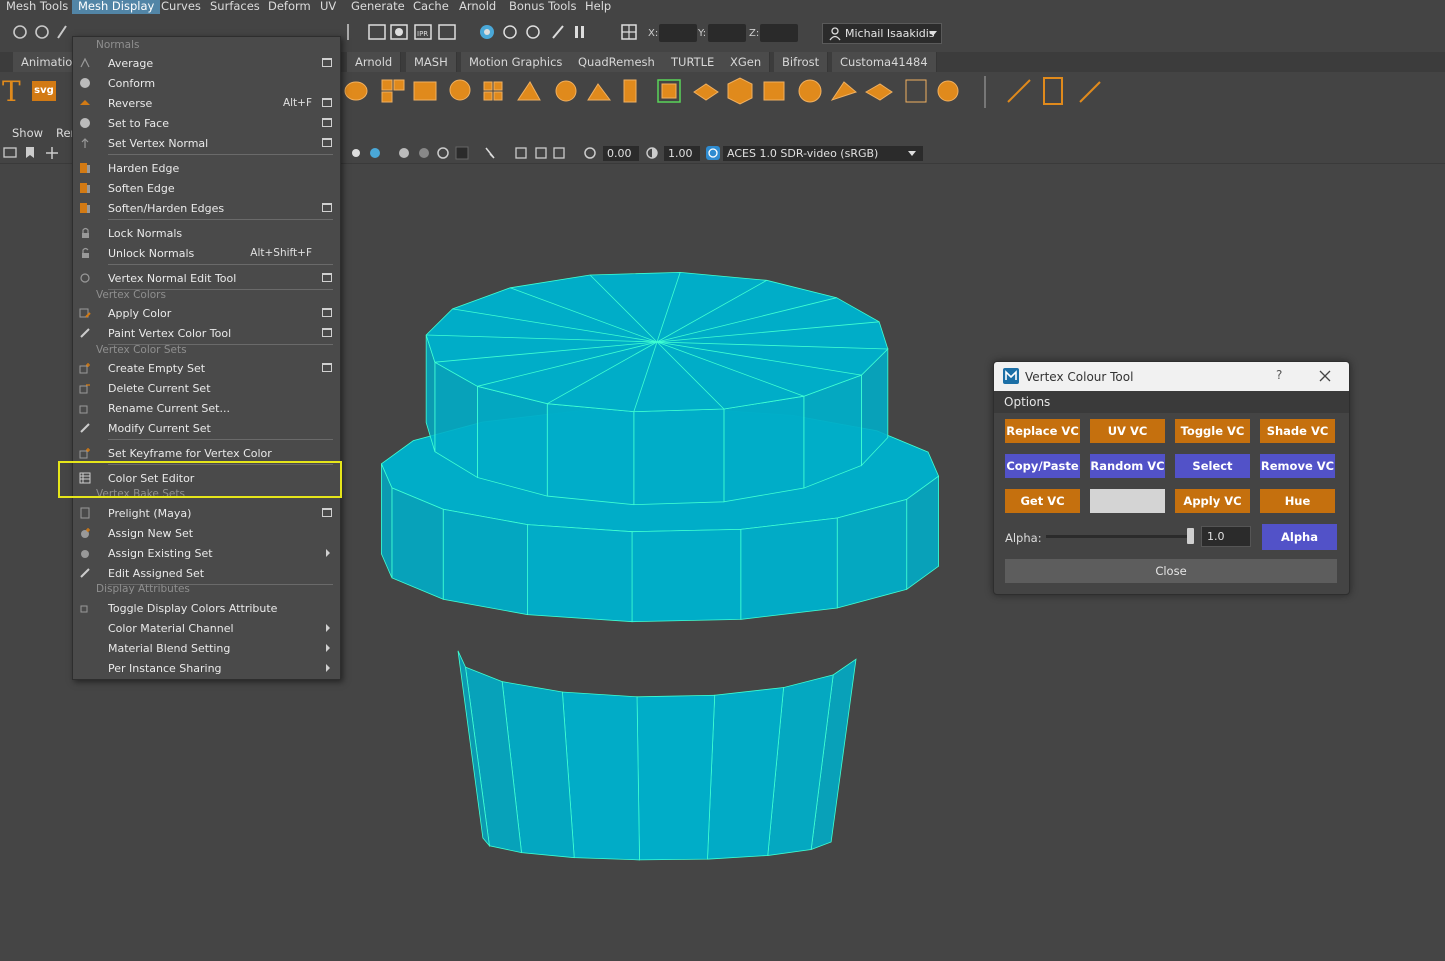  I want to click on remove-vc-button: Remove VC, so click(1297, 466).